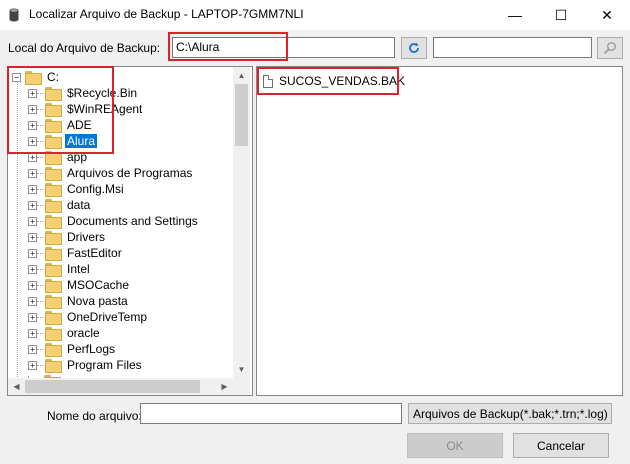  I want to click on scroll-left-icon: ◀, so click(16, 386).